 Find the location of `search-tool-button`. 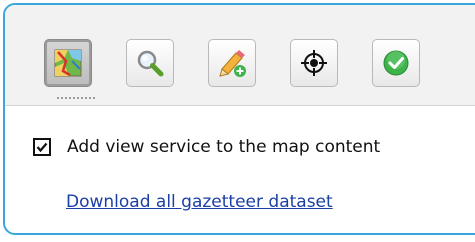

search-tool-button is located at coordinates (150, 63).